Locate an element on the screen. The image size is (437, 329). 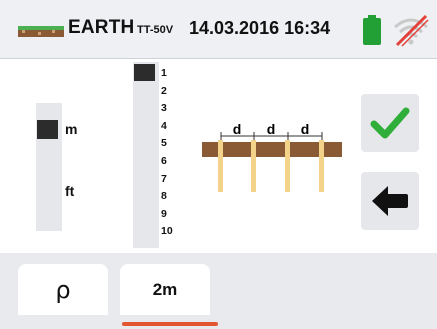
screen-title: EARTH is located at coordinates (101, 27).